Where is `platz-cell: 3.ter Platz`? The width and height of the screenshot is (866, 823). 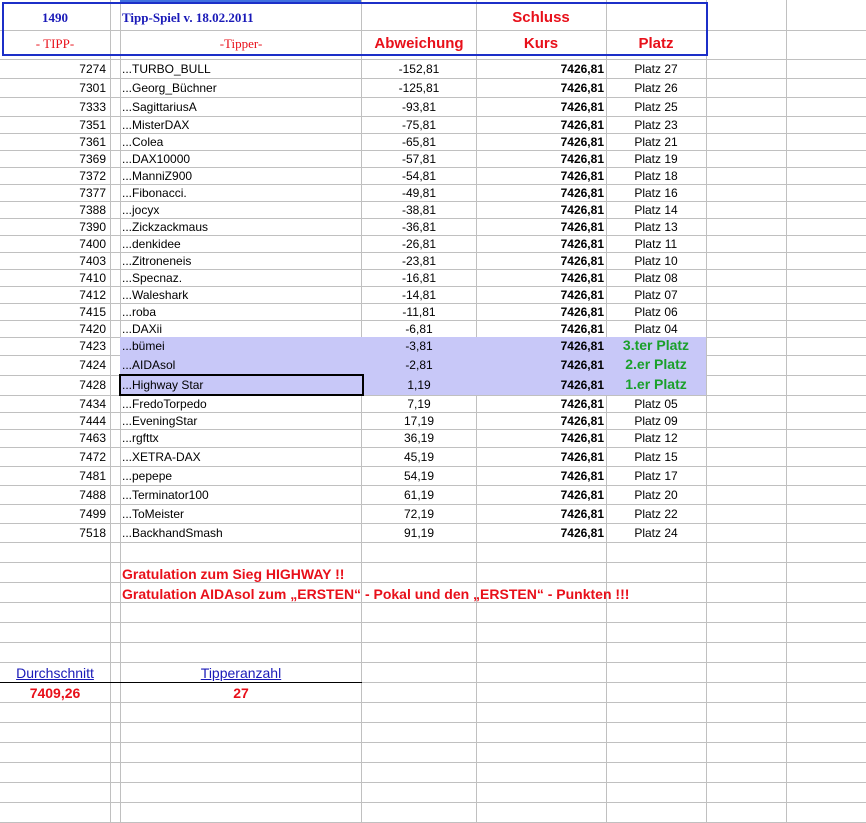 platz-cell: 3.ter Platz is located at coordinates (656, 345).